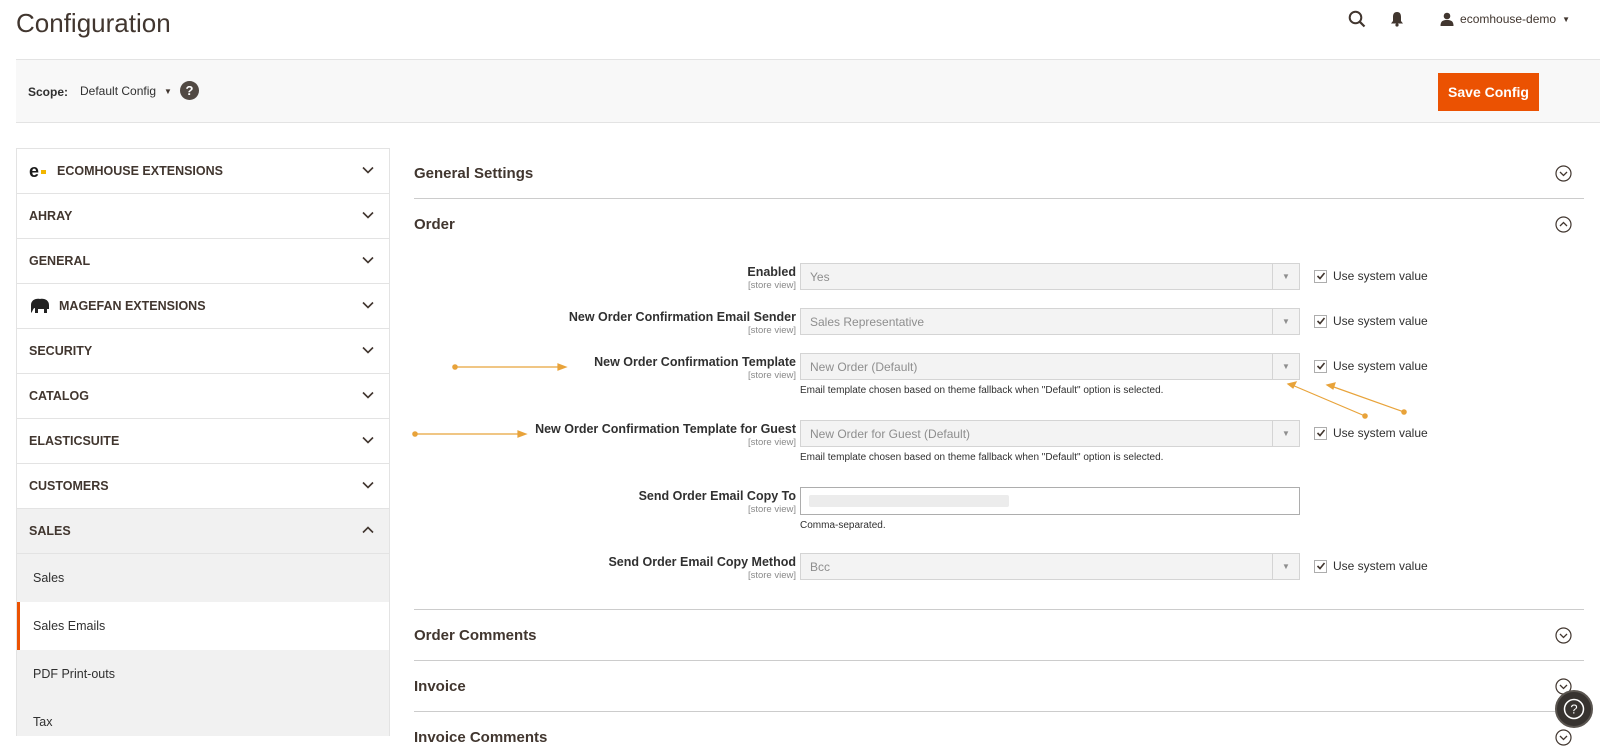 The image size is (1600, 756). I want to click on select-value: New Order (Default), so click(864, 366).